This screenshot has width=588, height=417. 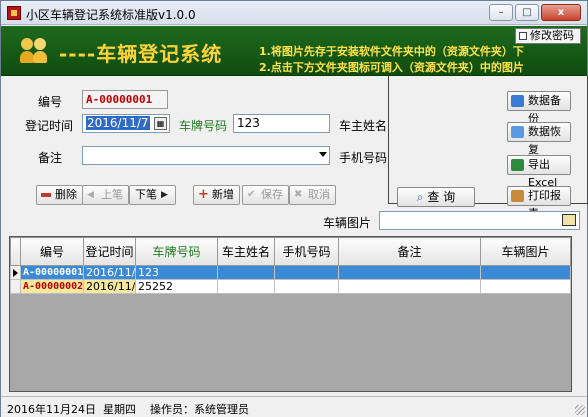 I want to click on restore-label: 数据恢复, so click(x=544, y=140).